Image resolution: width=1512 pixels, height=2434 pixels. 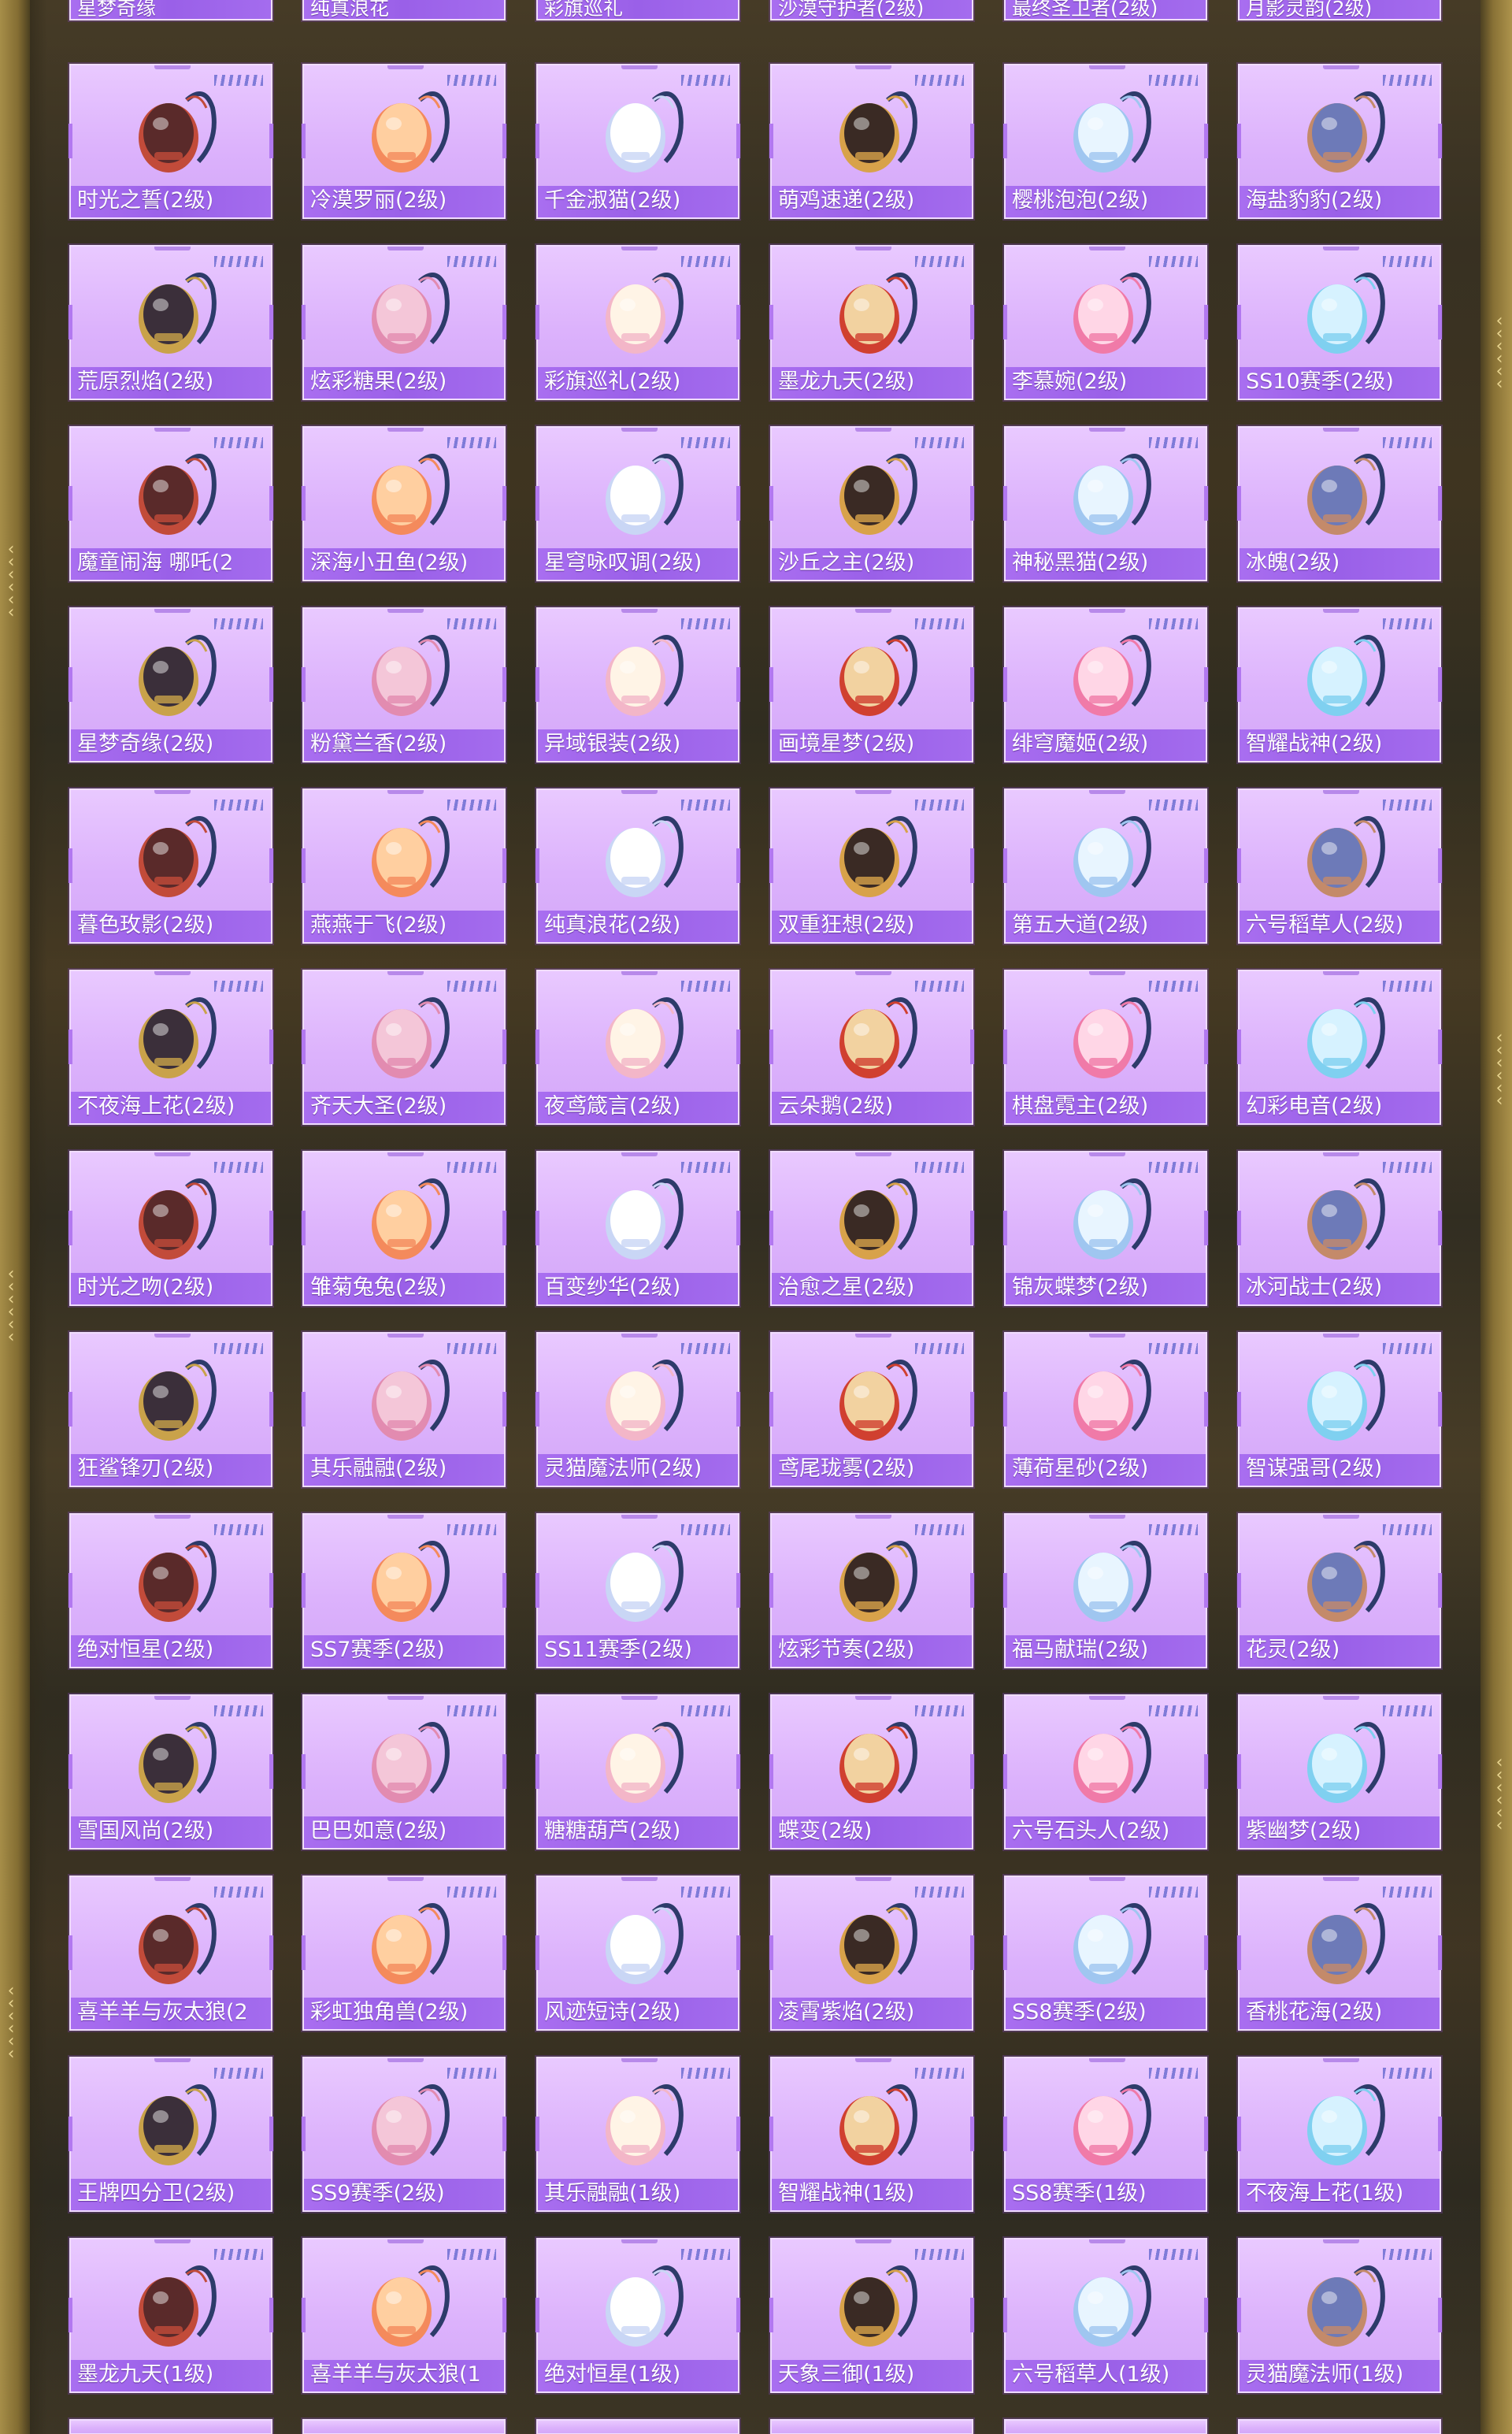 What do you see at coordinates (404, 685) in the screenshot?
I see `item-card: 粉黛兰香(2级)` at bounding box center [404, 685].